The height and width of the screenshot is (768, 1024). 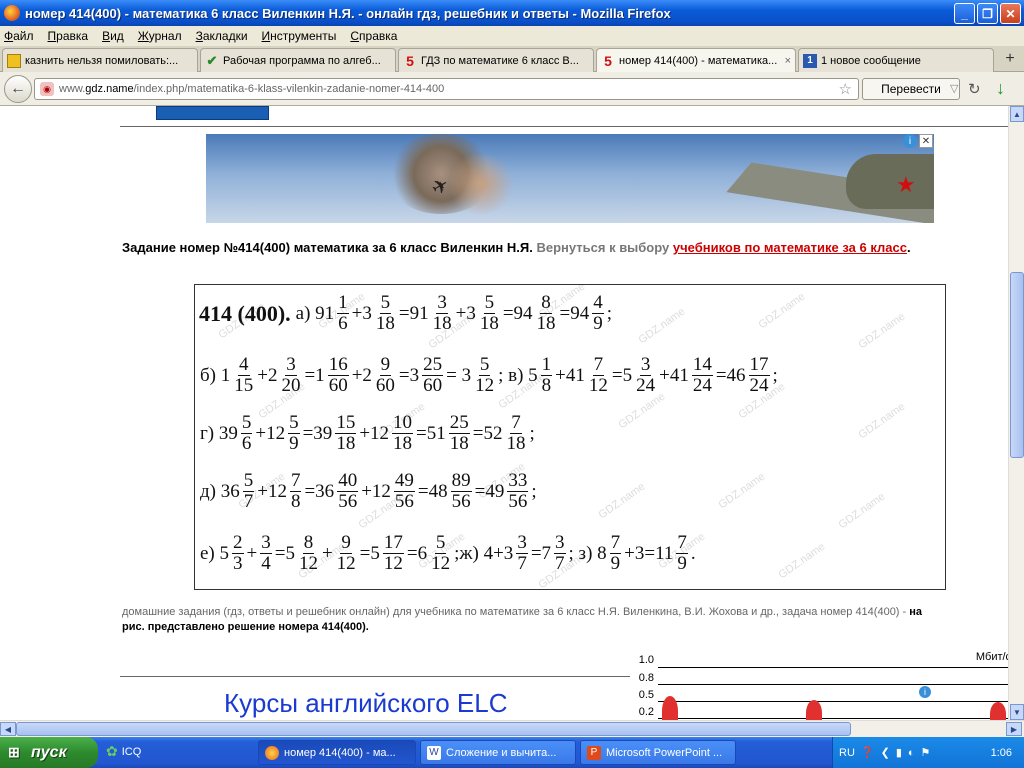 What do you see at coordinates (906, 184) in the screenshot?
I see `red-star-icon: ★` at bounding box center [906, 184].